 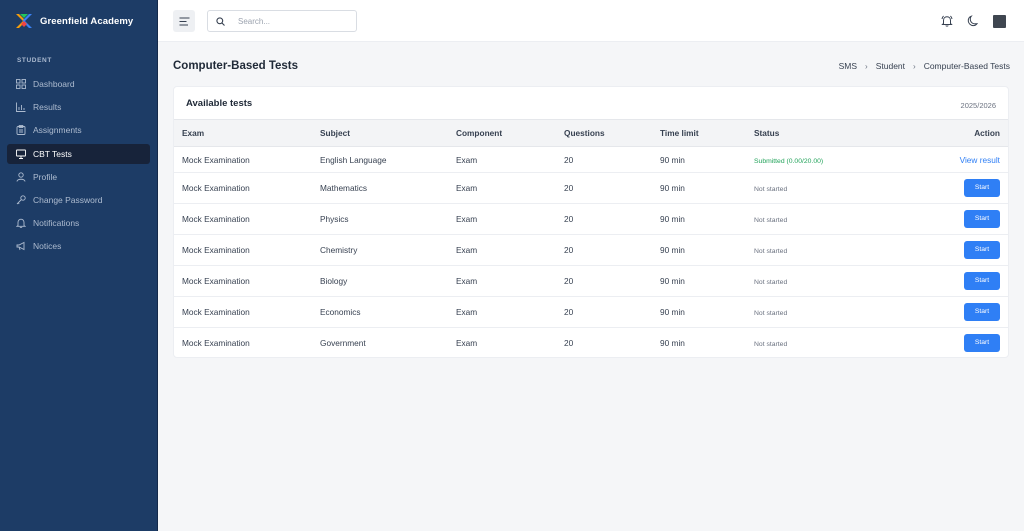 I want to click on theme-toggle-button, so click(x=973, y=21).